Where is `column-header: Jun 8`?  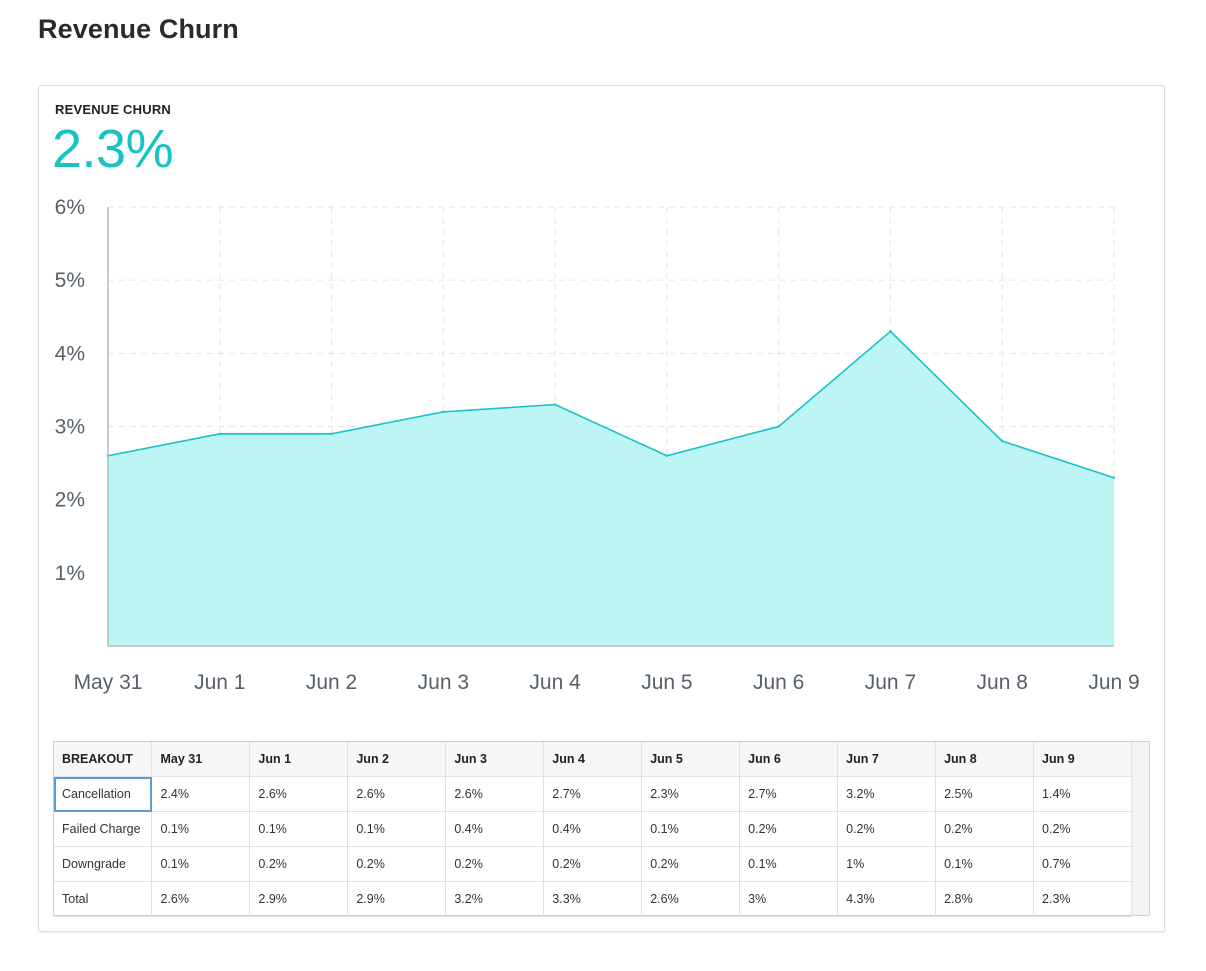
column-header: Jun 8 is located at coordinates (985, 759).